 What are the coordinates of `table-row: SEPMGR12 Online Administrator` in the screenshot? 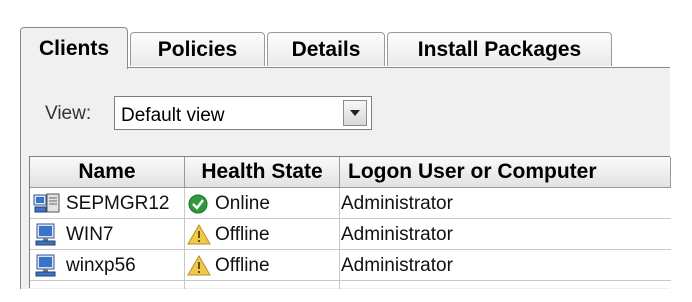 It's located at (350, 203).